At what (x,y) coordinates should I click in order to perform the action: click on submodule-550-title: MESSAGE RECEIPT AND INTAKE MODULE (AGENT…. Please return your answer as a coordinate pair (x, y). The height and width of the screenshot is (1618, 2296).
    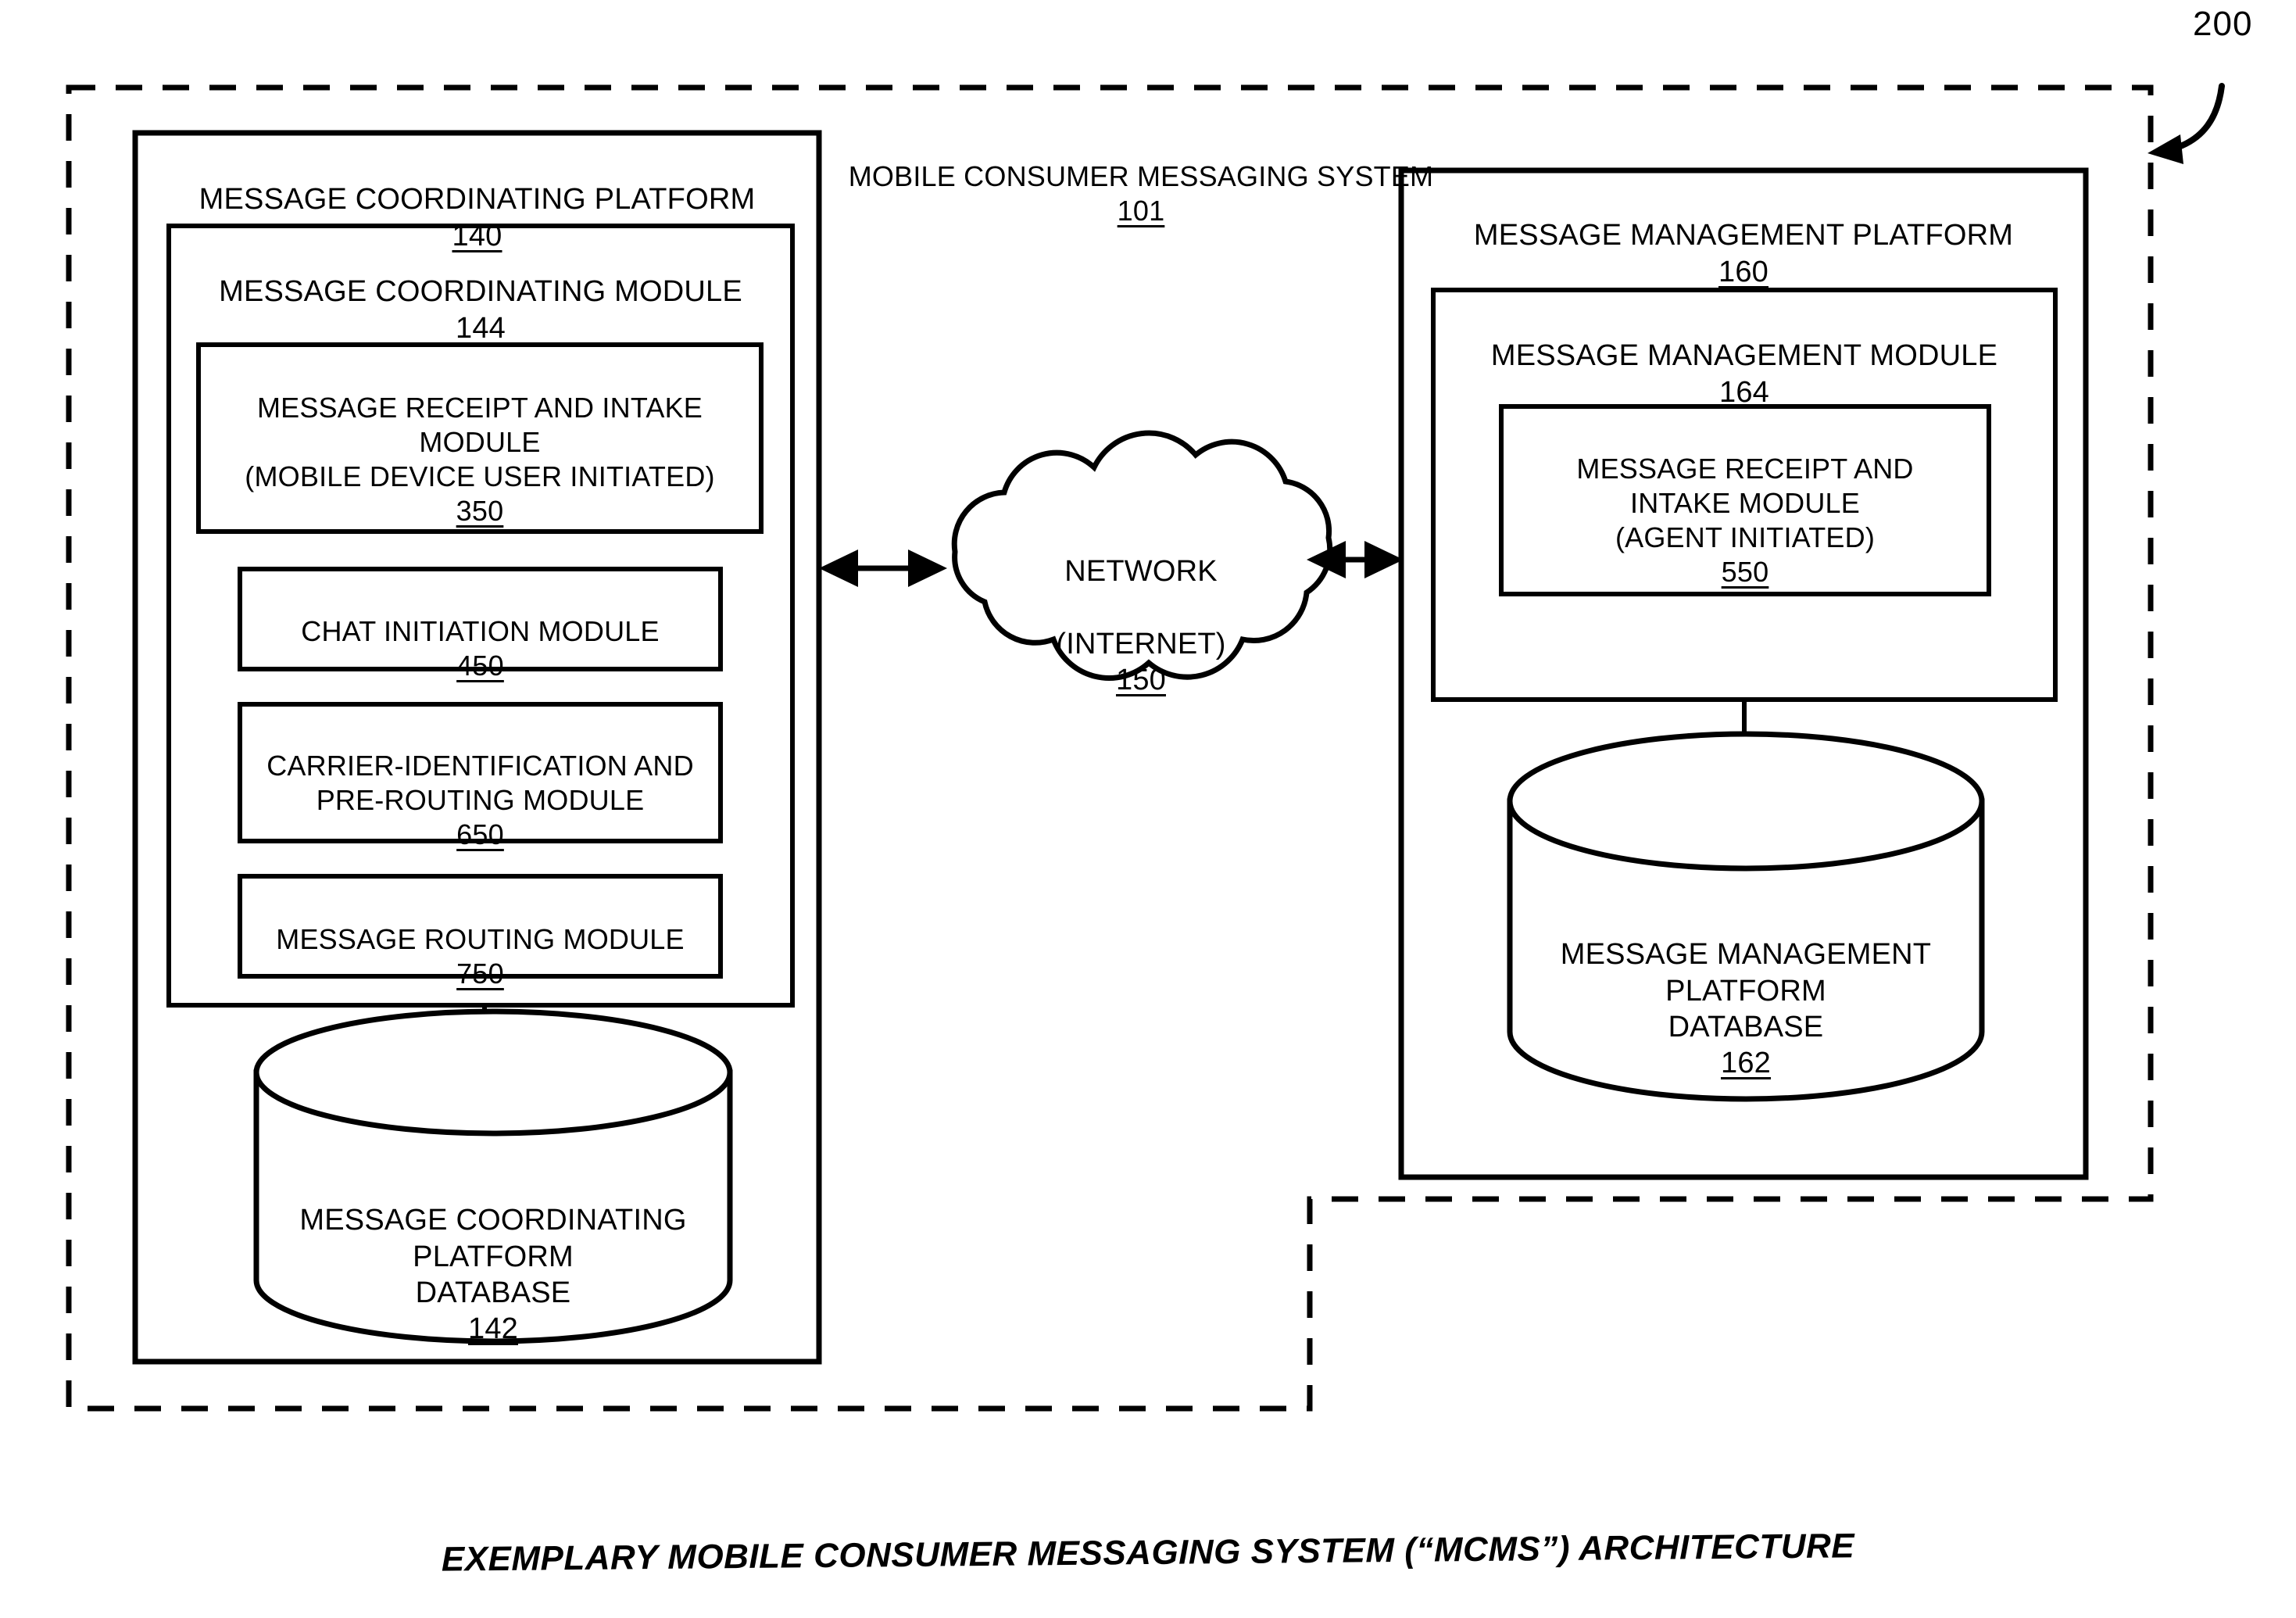
    Looking at the image, I should click on (1745, 502).